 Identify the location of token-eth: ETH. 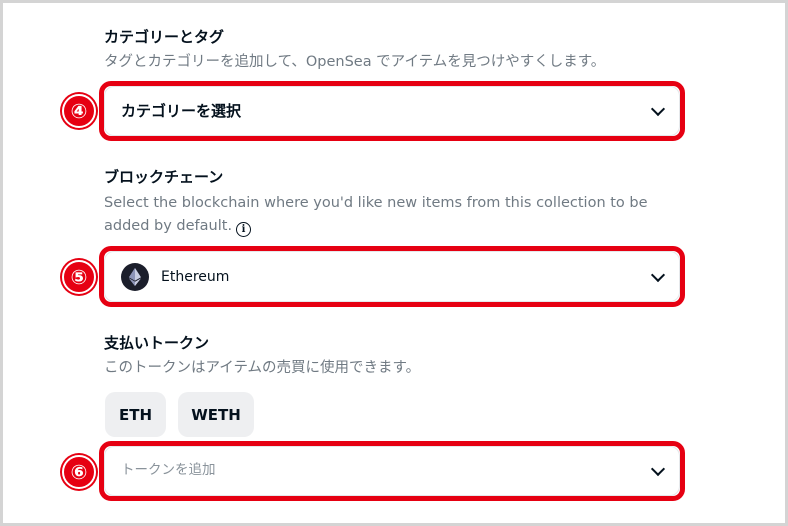
(135, 414).